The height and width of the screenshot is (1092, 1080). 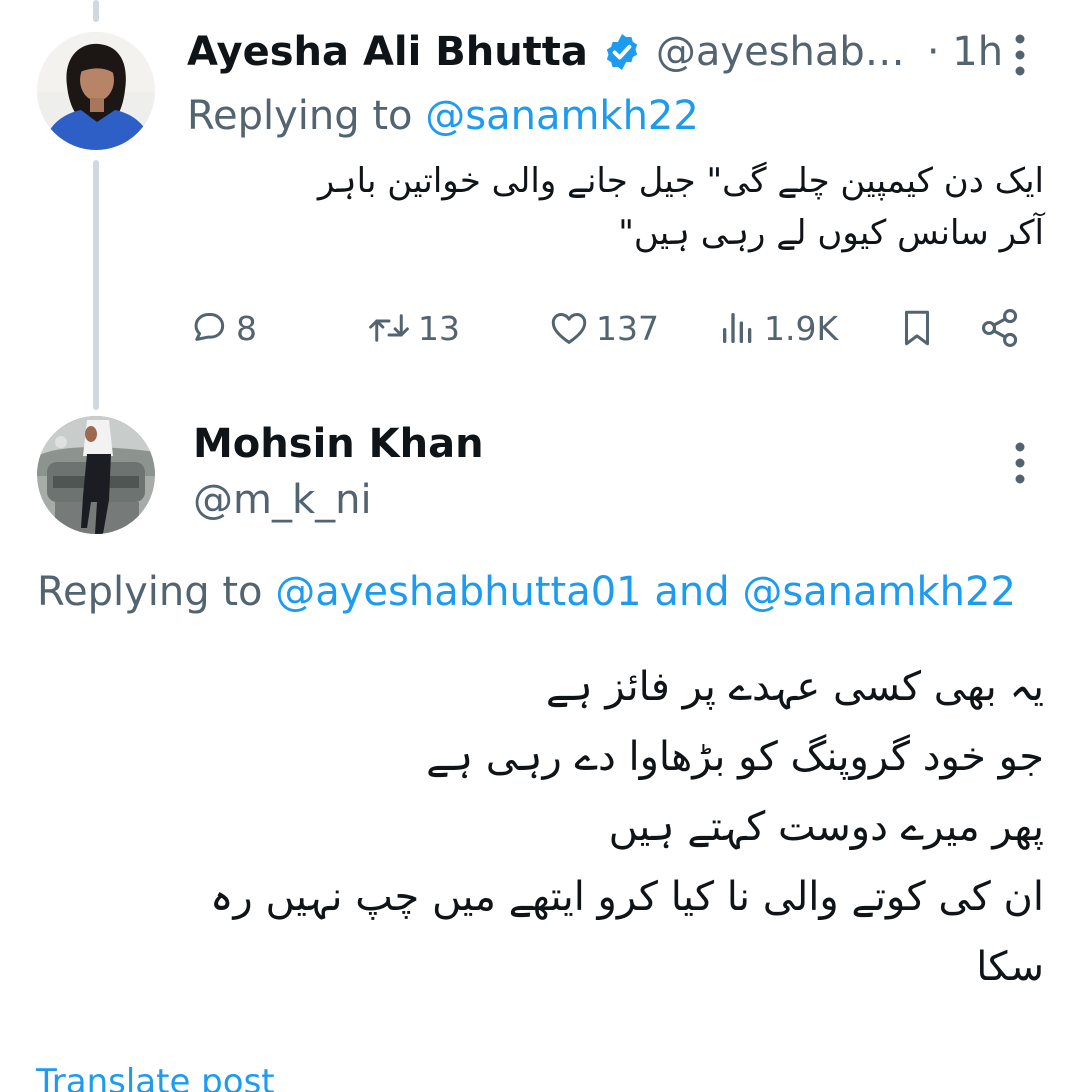 What do you see at coordinates (735, 757) in the screenshot?
I see `tweet-text-line: جو خود گروپنگ کو بڑھاوا دے رہی ہے` at bounding box center [735, 757].